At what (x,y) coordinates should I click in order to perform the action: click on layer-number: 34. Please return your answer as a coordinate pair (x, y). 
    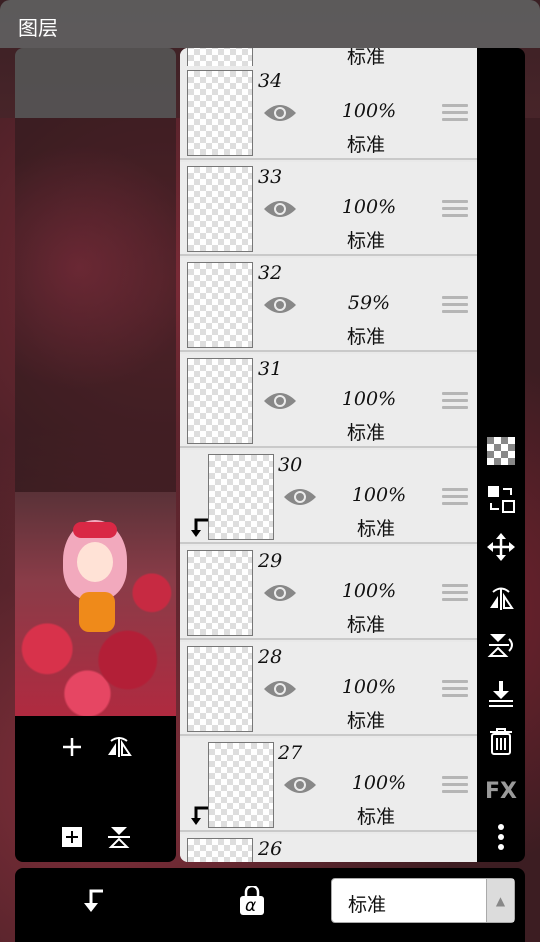
    Looking at the image, I should click on (270, 81).